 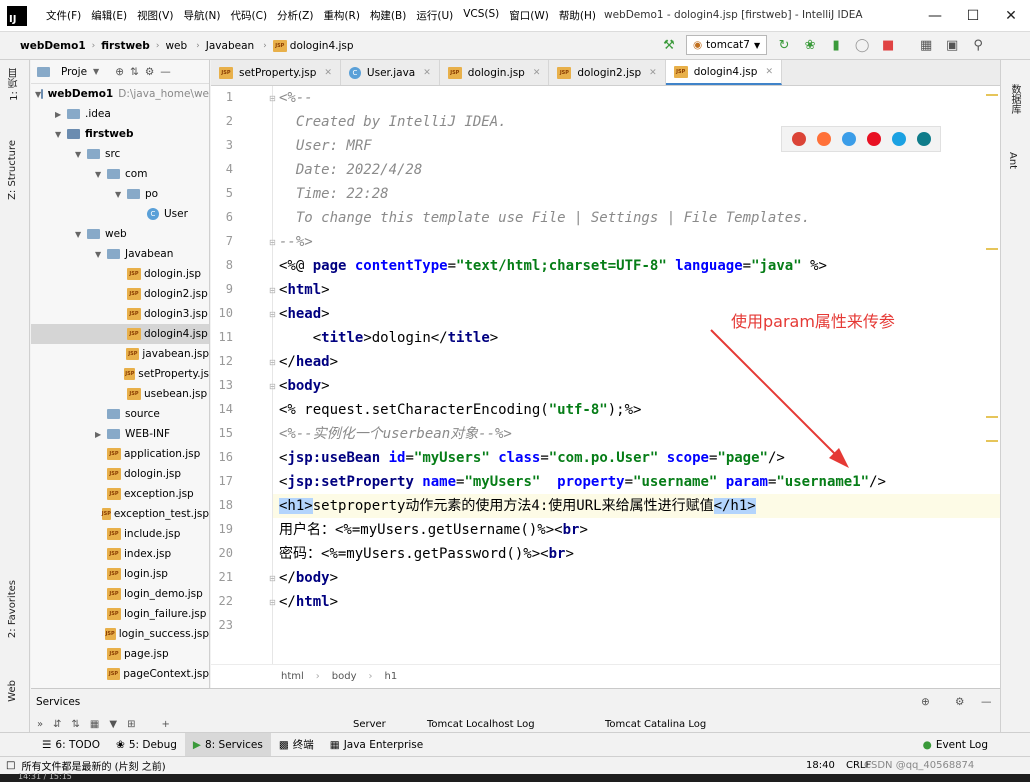 What do you see at coordinates (388, 15) in the screenshot?
I see `menu-item: 构建(B)` at bounding box center [388, 15].